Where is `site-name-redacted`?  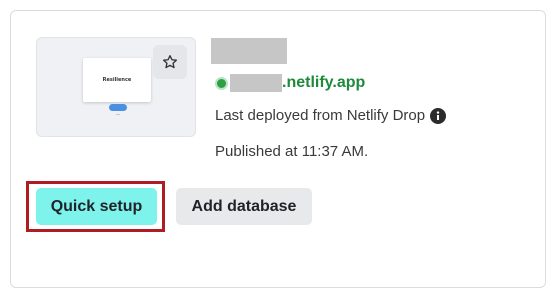 site-name-redacted is located at coordinates (249, 51).